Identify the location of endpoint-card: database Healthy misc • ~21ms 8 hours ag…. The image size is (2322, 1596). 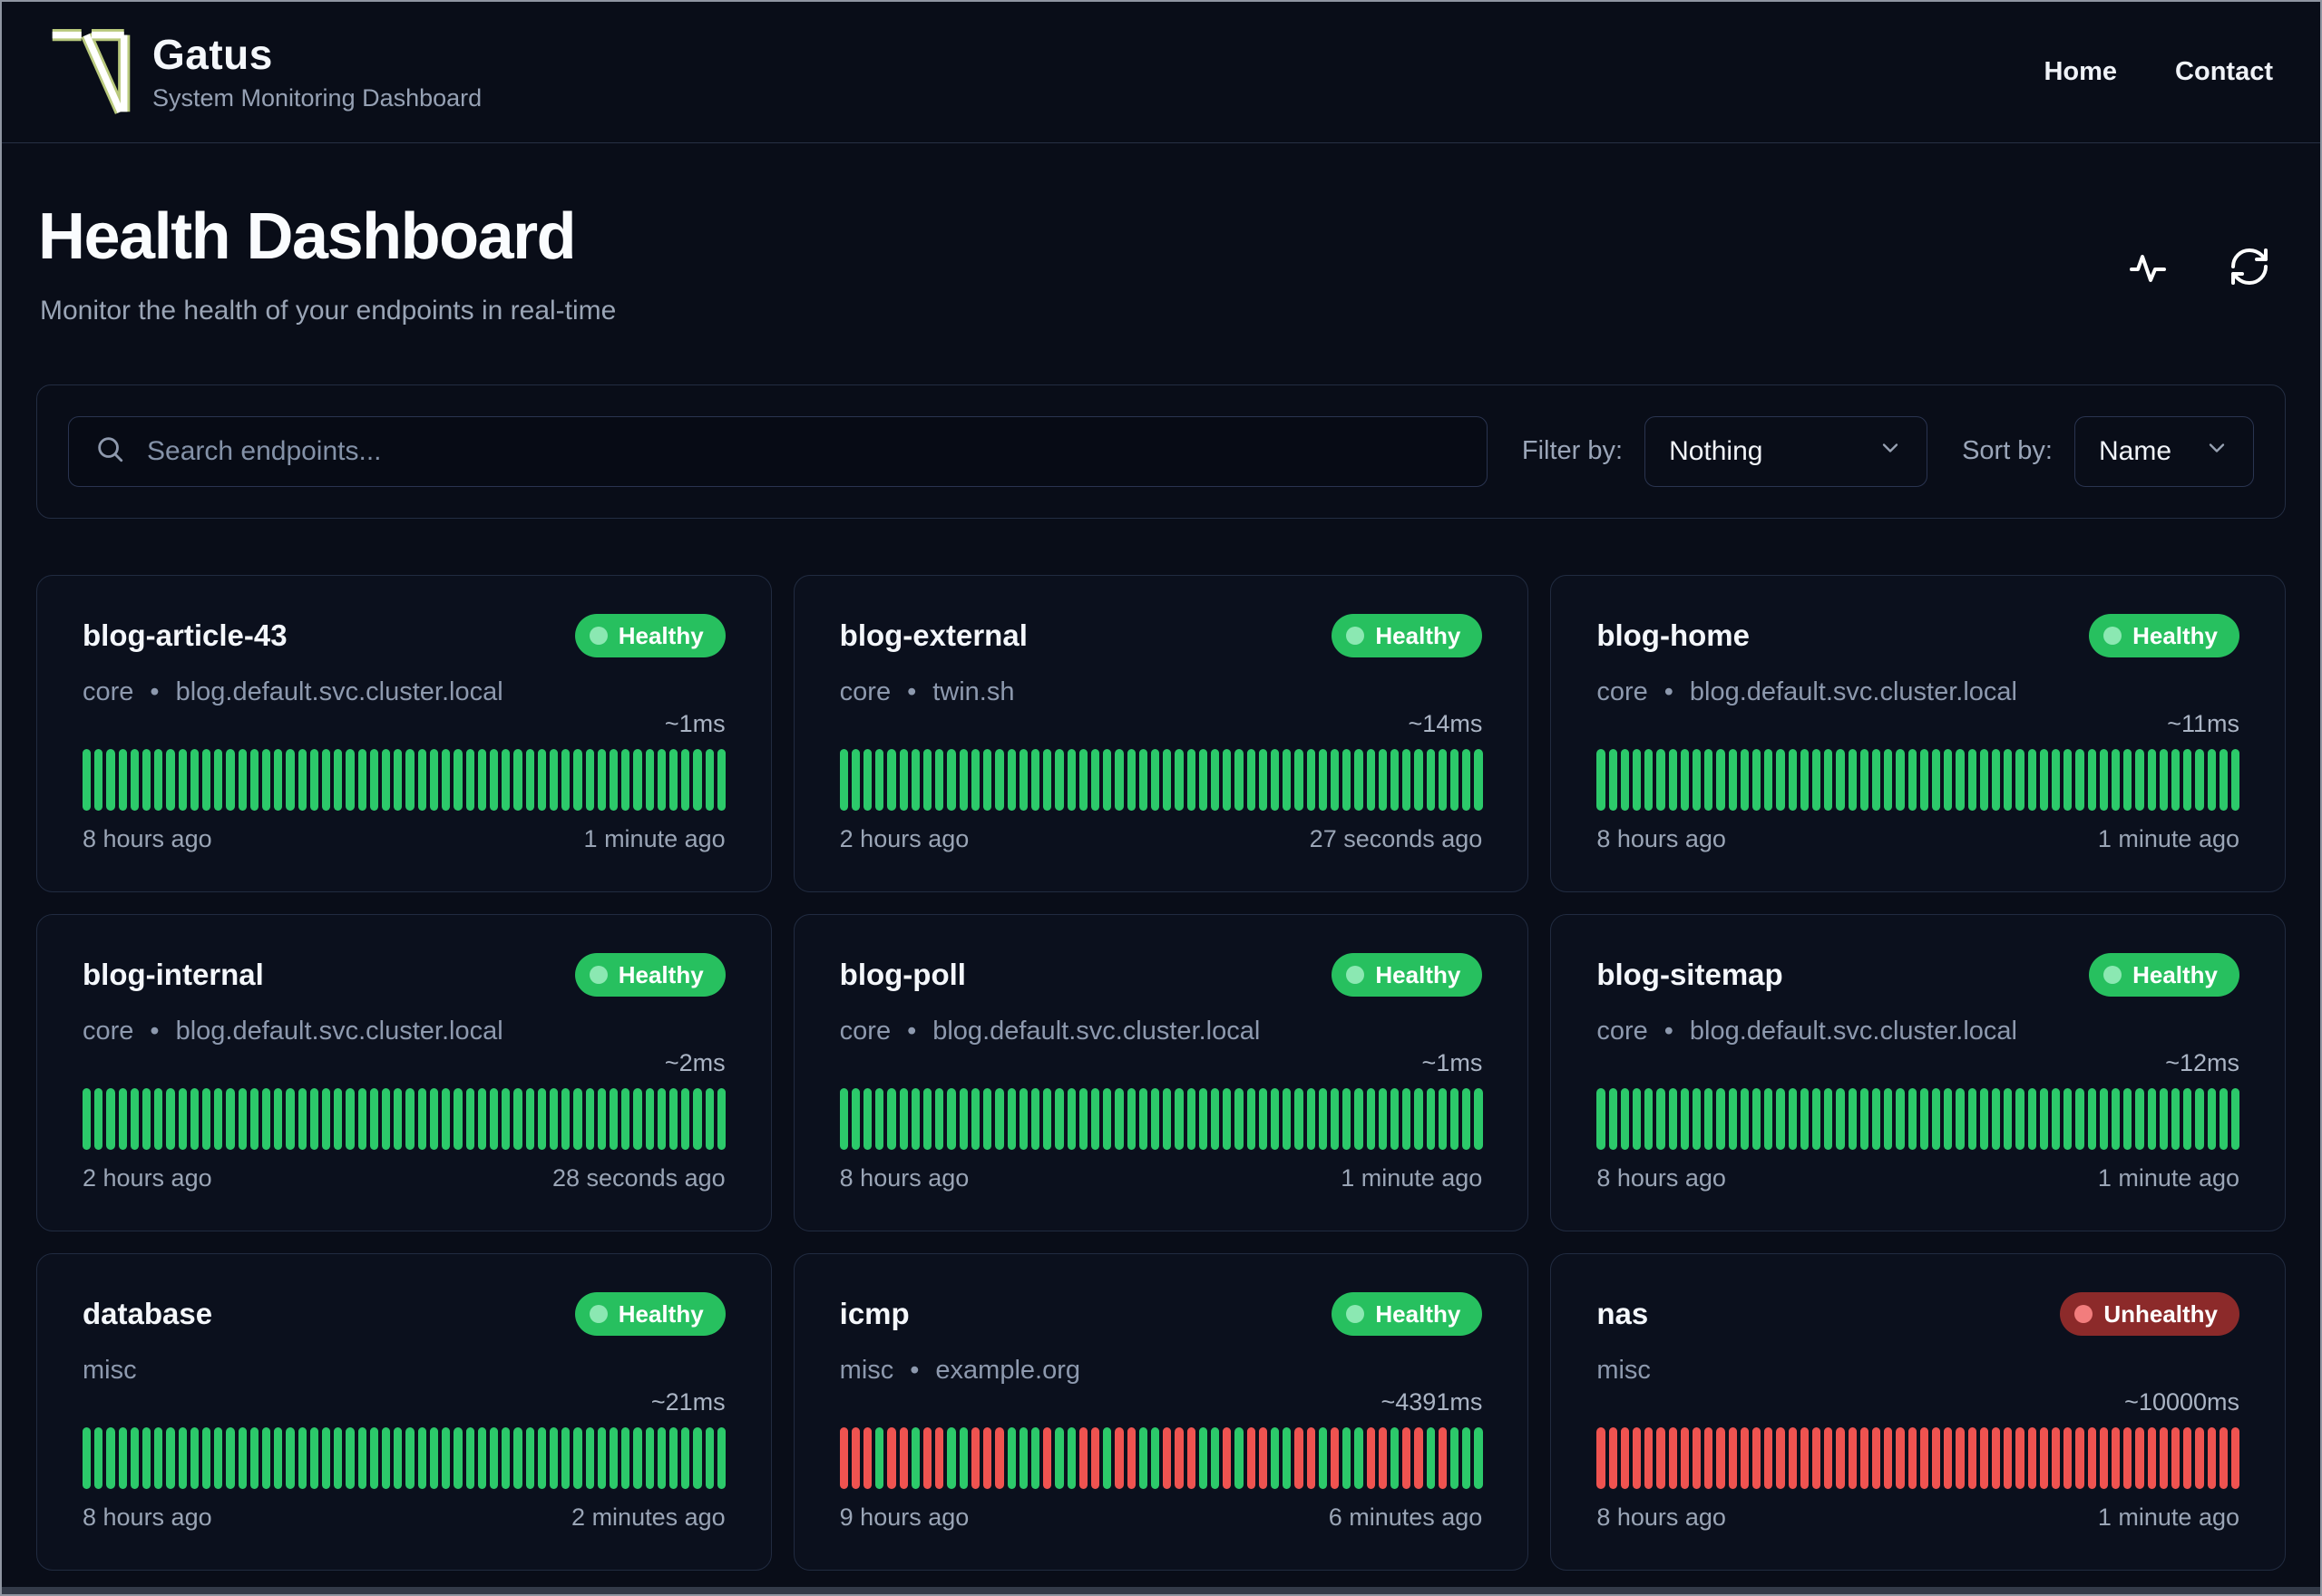
(404, 1411).